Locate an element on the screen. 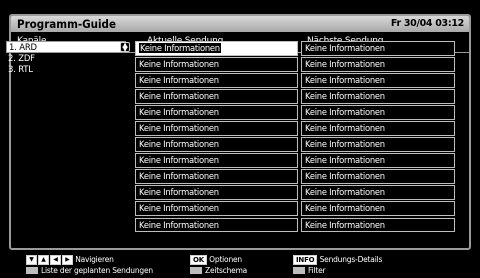  channel-item-rtl: 3. RTL is located at coordinates (66, 70).